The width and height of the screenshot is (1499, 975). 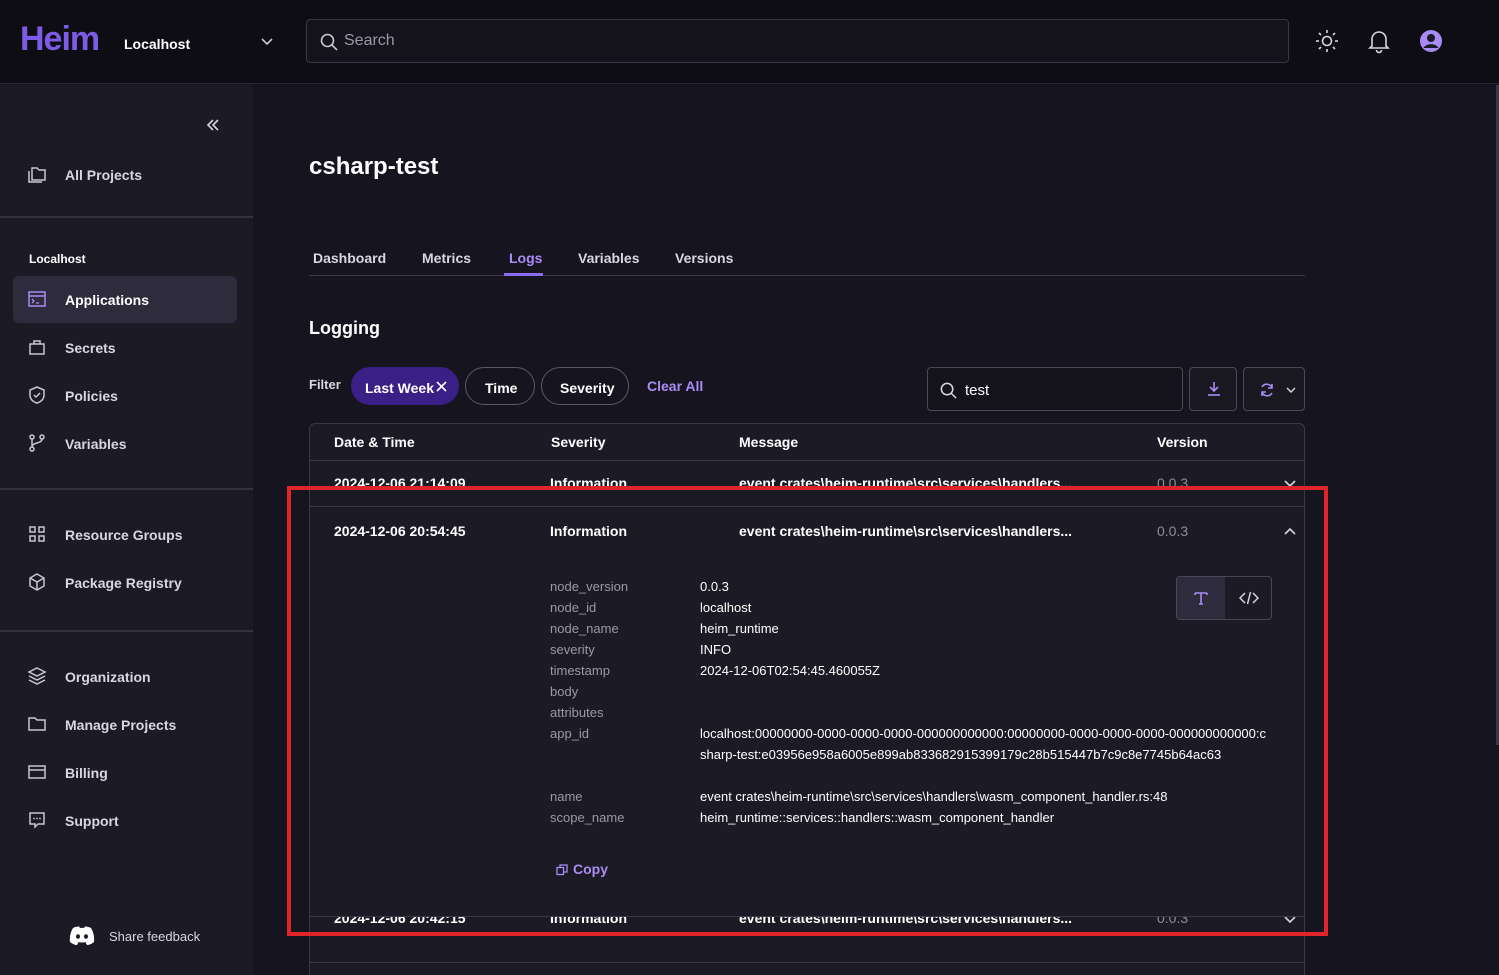 What do you see at coordinates (577, 712) in the screenshot?
I see `detail-key: attributes` at bounding box center [577, 712].